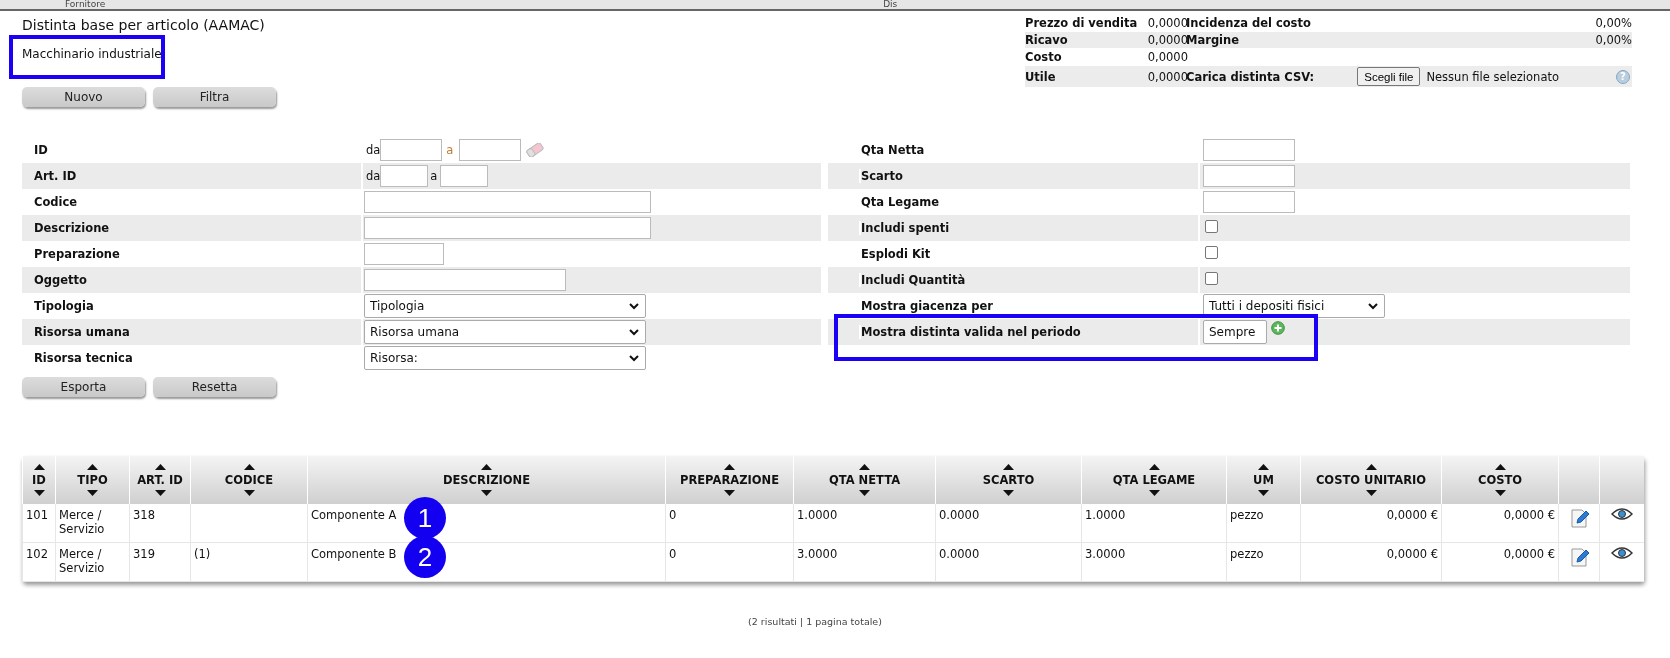 This screenshot has height=658, width=1670. I want to click on dropdown: Tipologia, so click(505, 306).